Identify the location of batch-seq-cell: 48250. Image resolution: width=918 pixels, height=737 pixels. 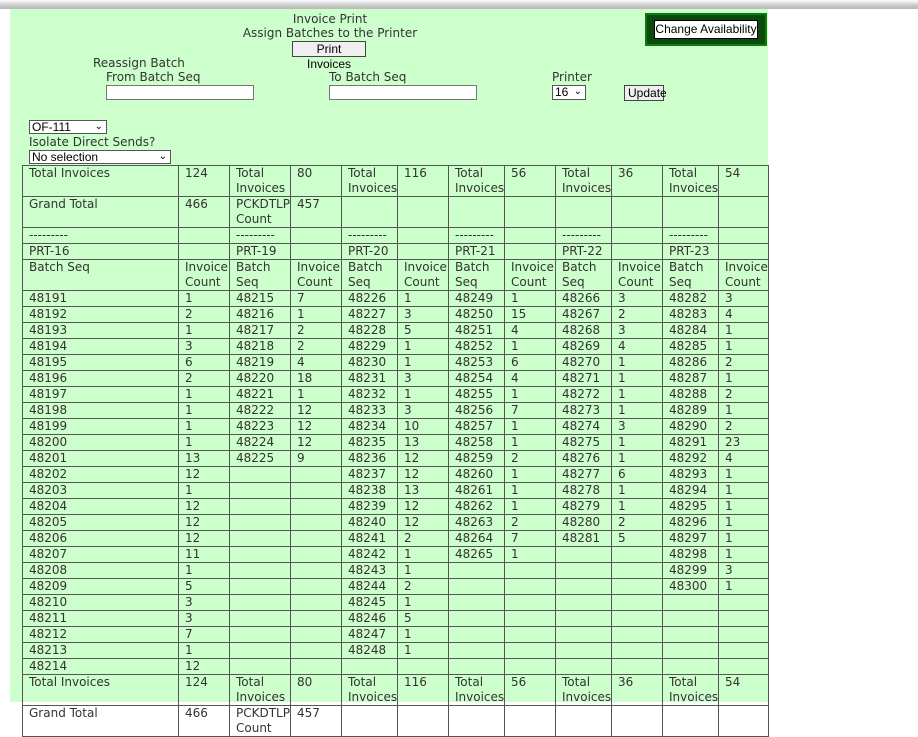
(476, 314).